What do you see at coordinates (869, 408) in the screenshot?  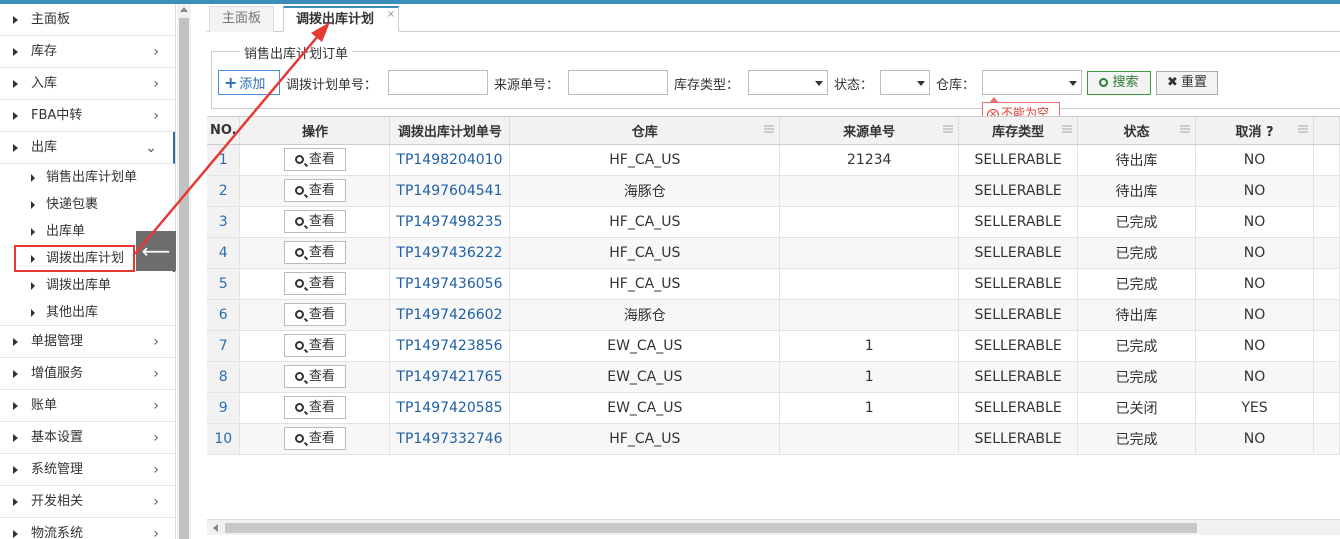 I see `cell-source-no: 1` at bounding box center [869, 408].